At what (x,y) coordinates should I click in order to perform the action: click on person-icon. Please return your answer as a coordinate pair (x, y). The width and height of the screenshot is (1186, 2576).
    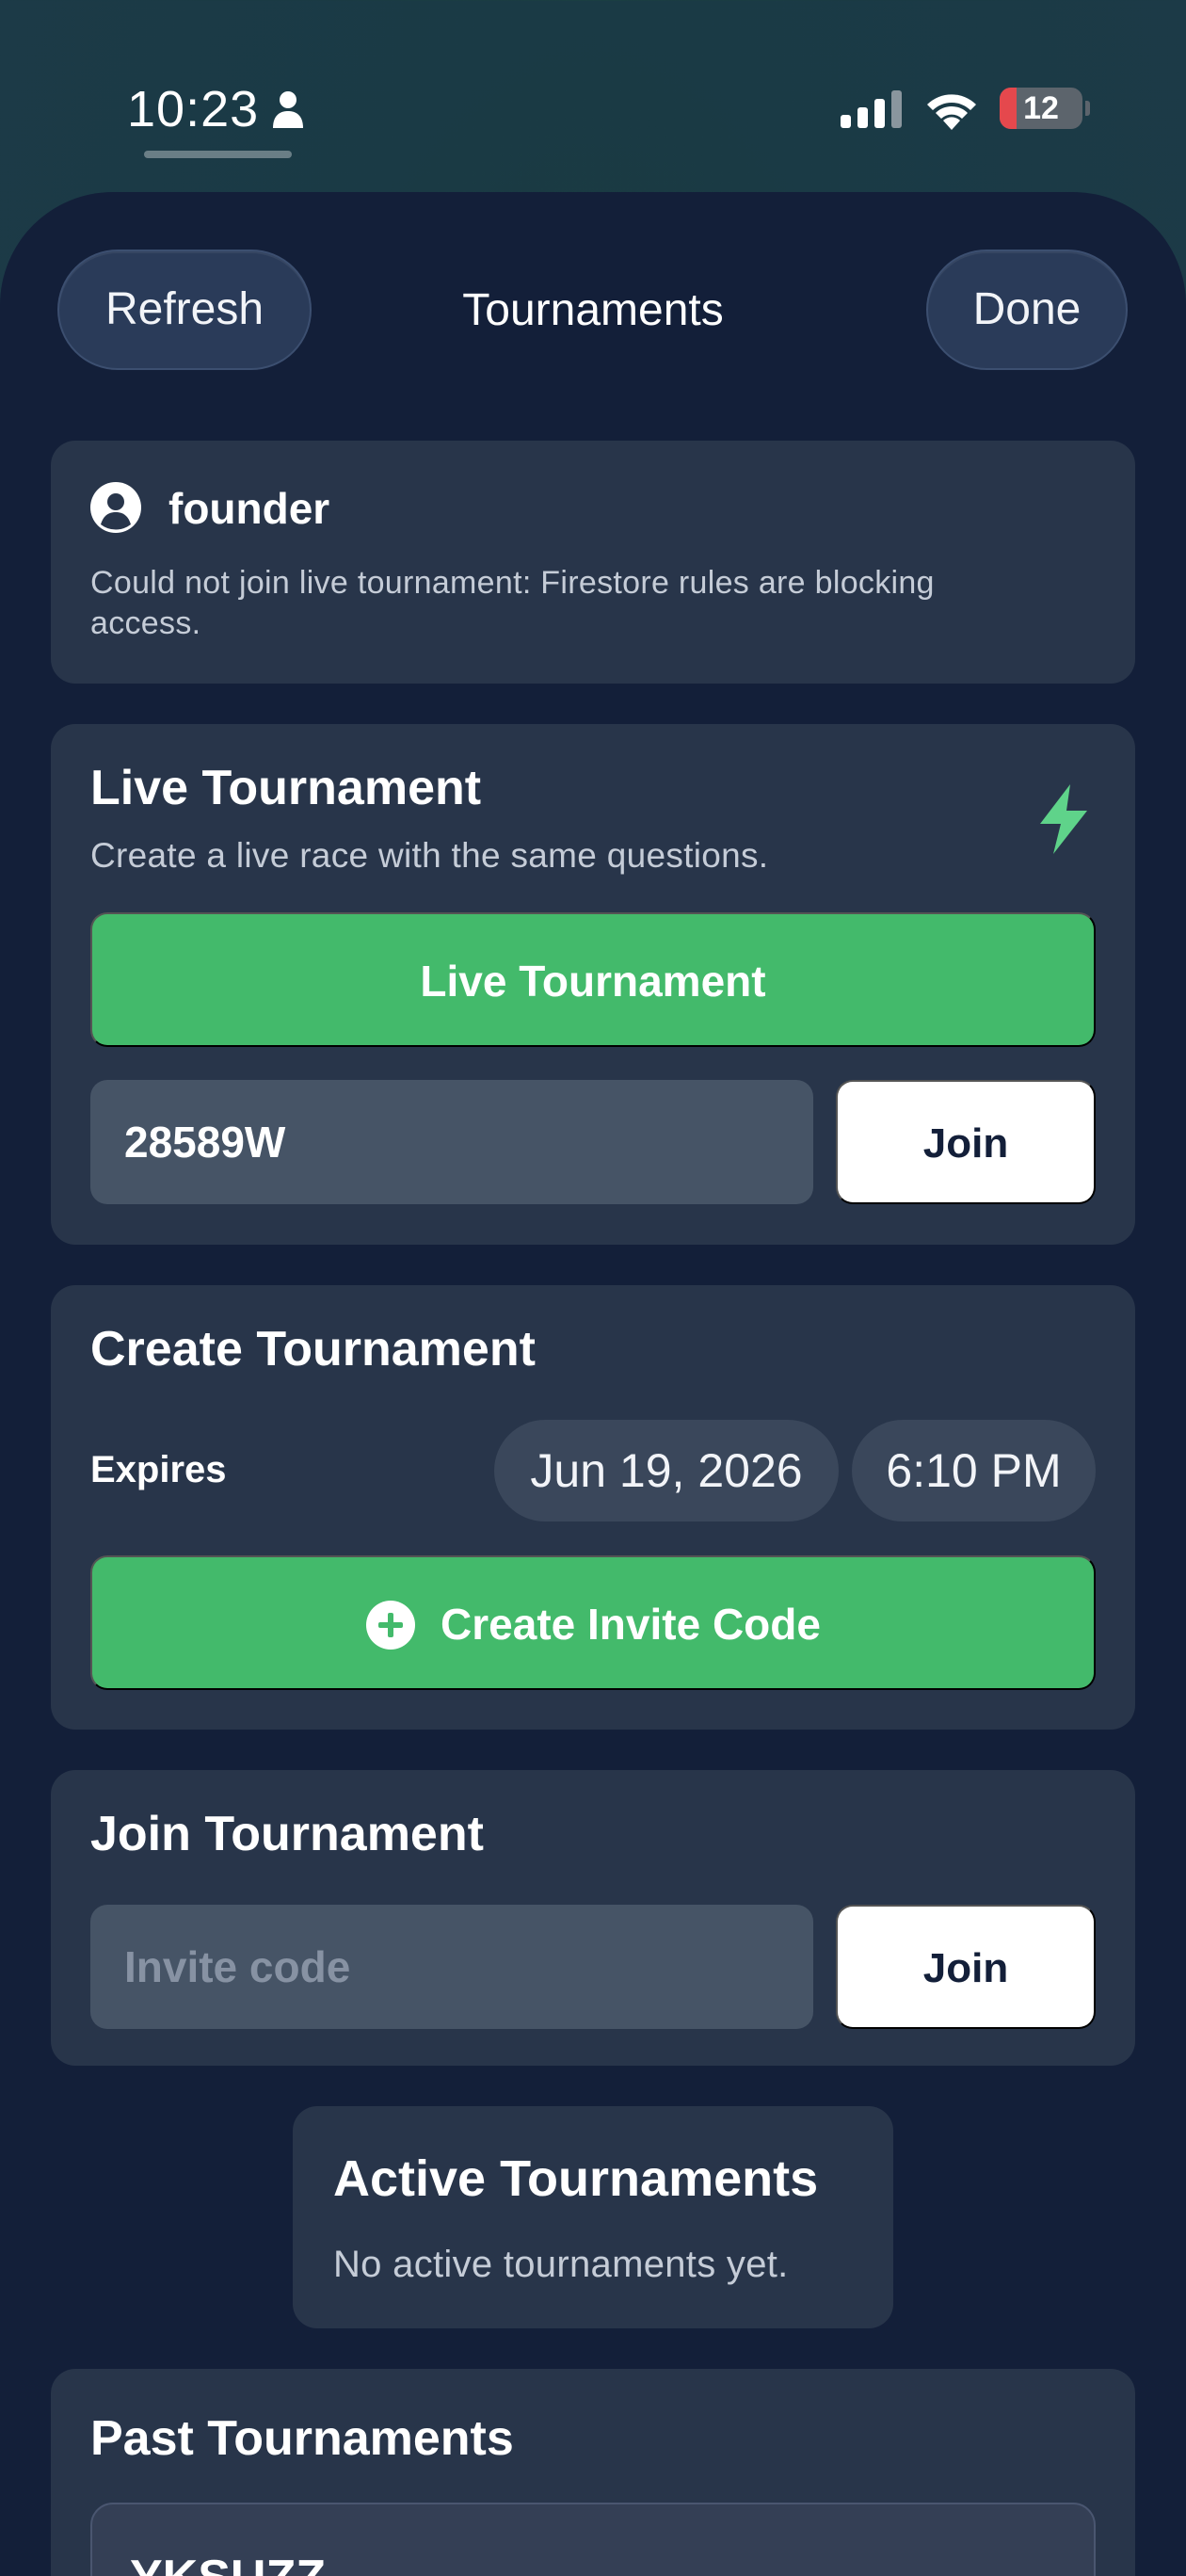
    Looking at the image, I should click on (288, 109).